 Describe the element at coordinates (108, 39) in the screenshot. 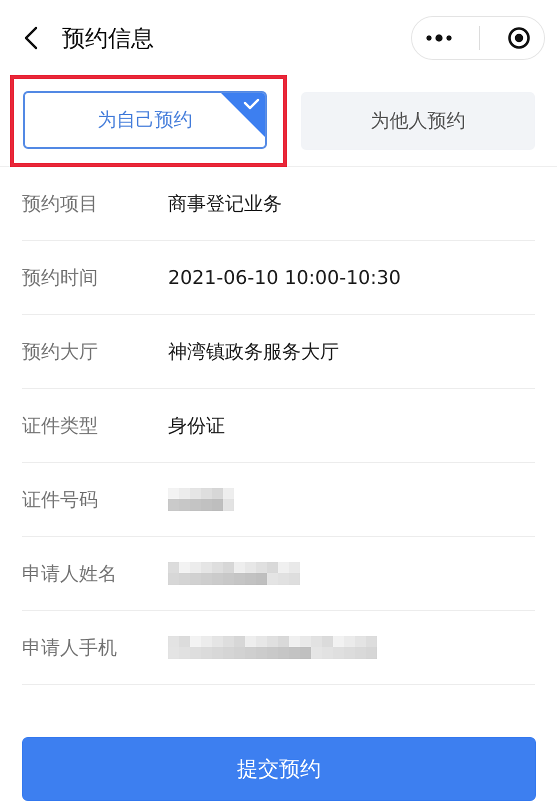

I see `page-title: 预约信息` at that location.